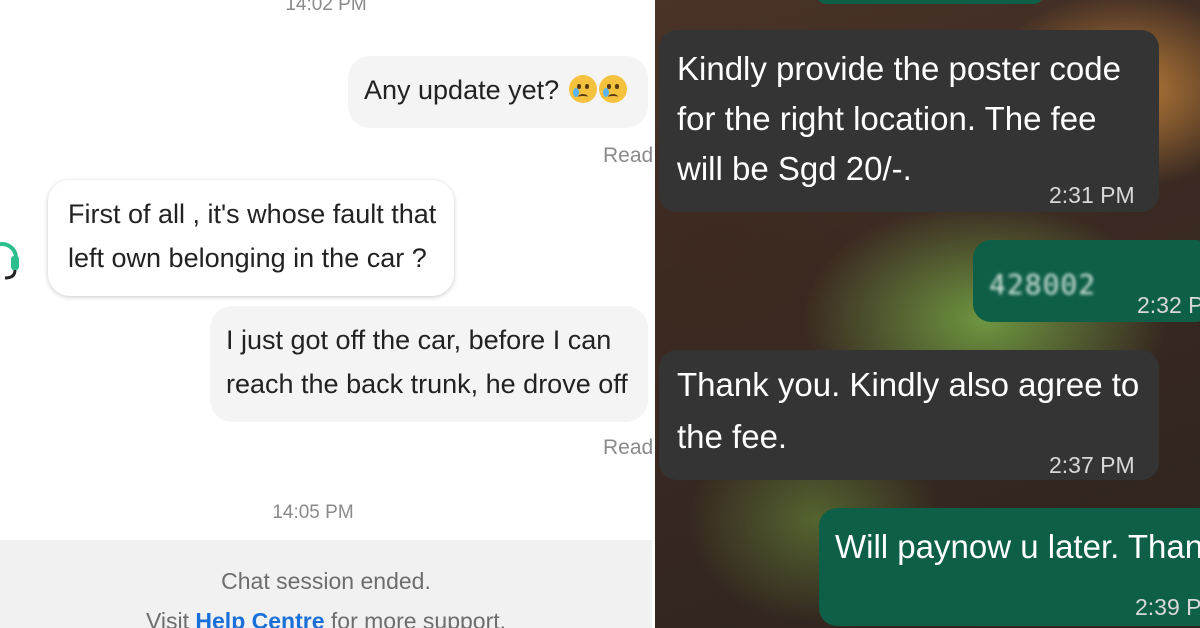 This screenshot has width=1200, height=628. Describe the element at coordinates (9, 261) in the screenshot. I see `support-agent-headset-icon` at that location.